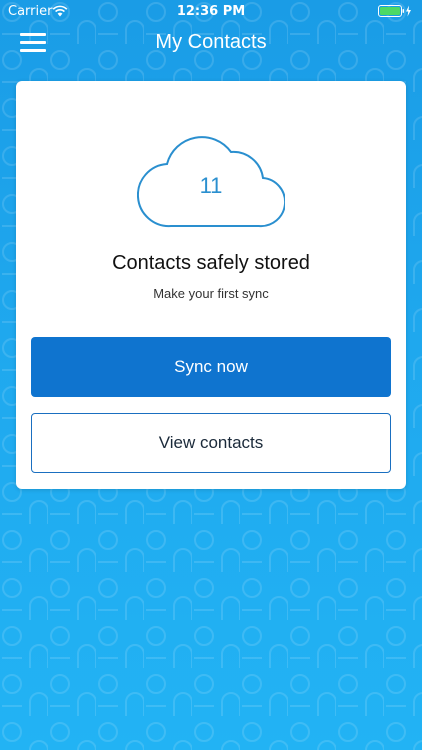  I want to click on battery-charging-icon, so click(394, 11).